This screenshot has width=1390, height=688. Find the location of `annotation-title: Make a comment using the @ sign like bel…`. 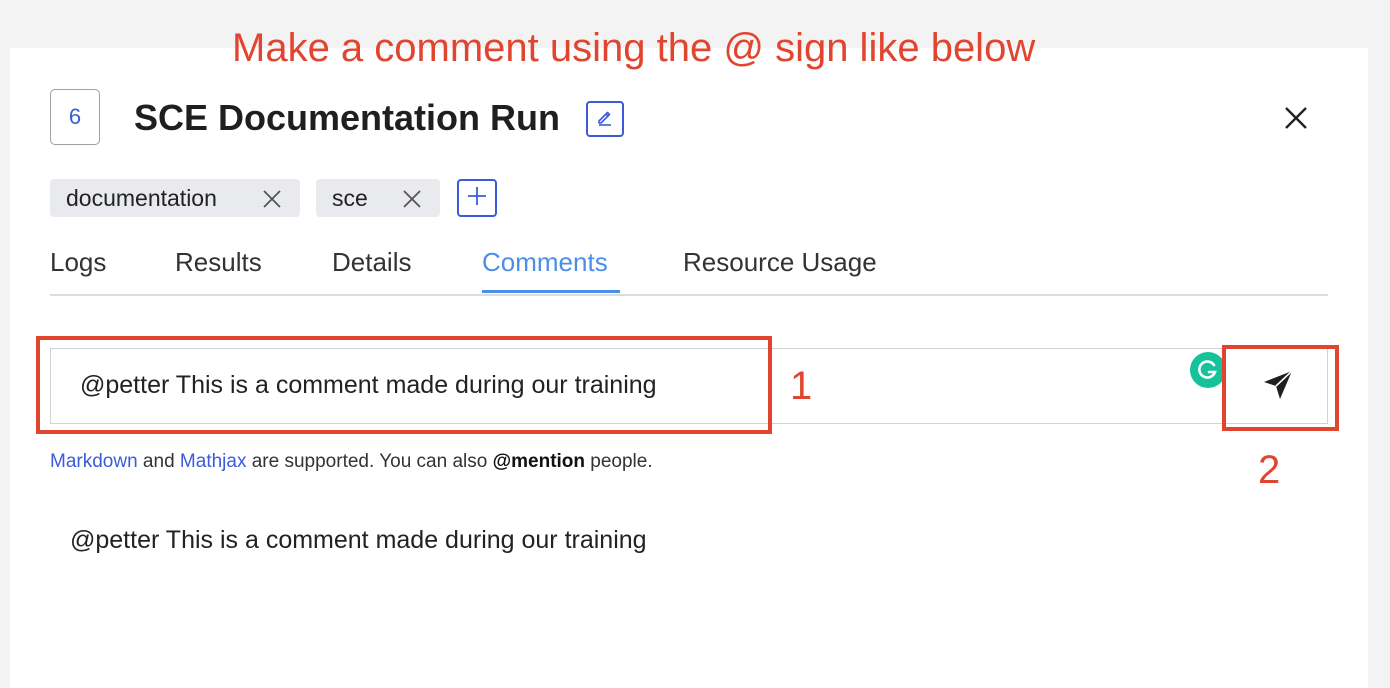

annotation-title: Make a comment using the @ sign like bel… is located at coordinates (634, 48).